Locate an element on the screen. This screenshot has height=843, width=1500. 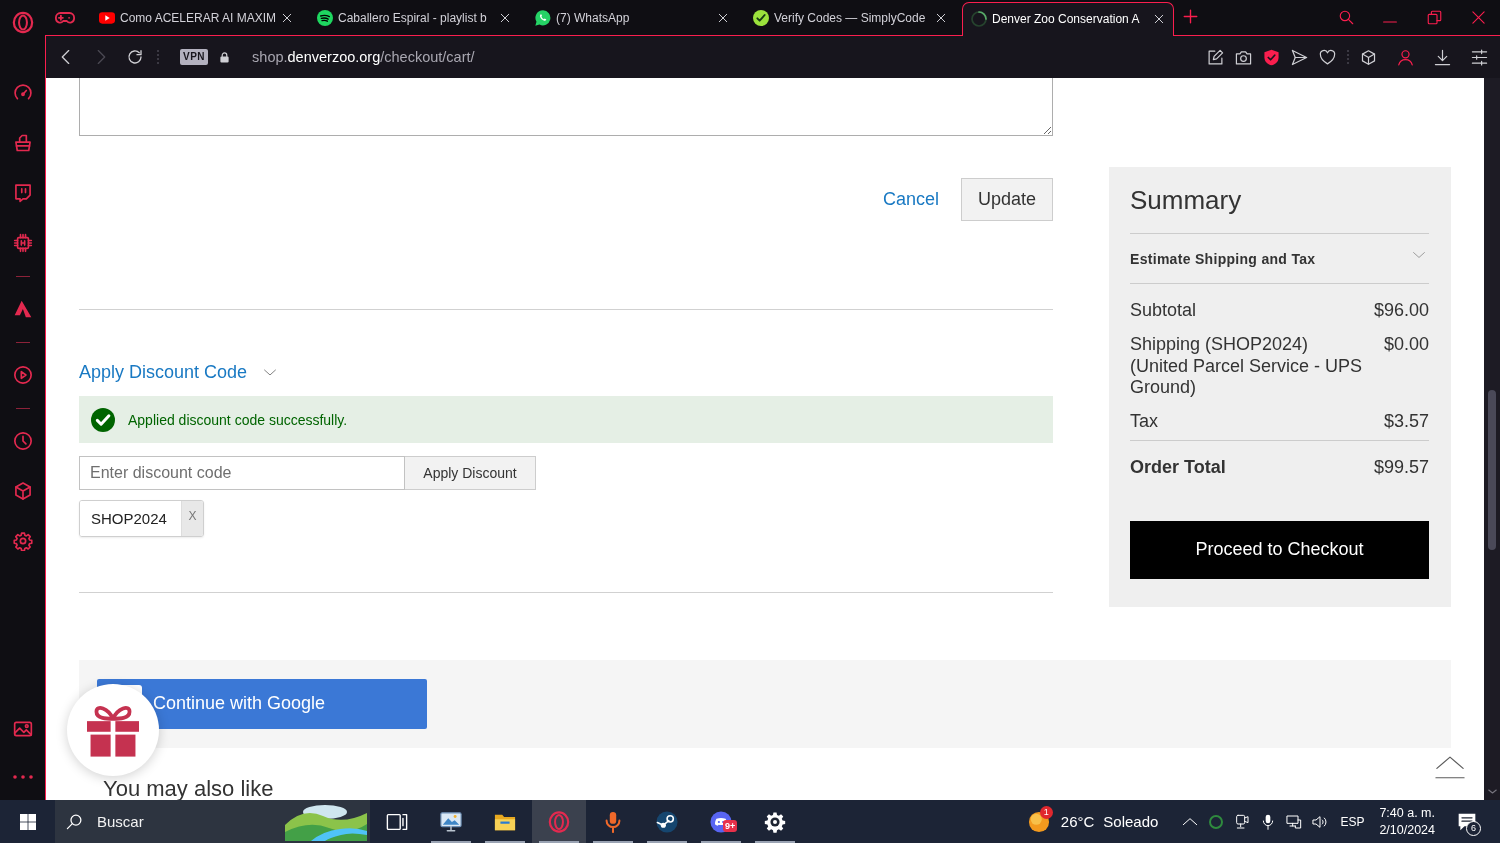
section-heading: You may also like is located at coordinates (188, 788).